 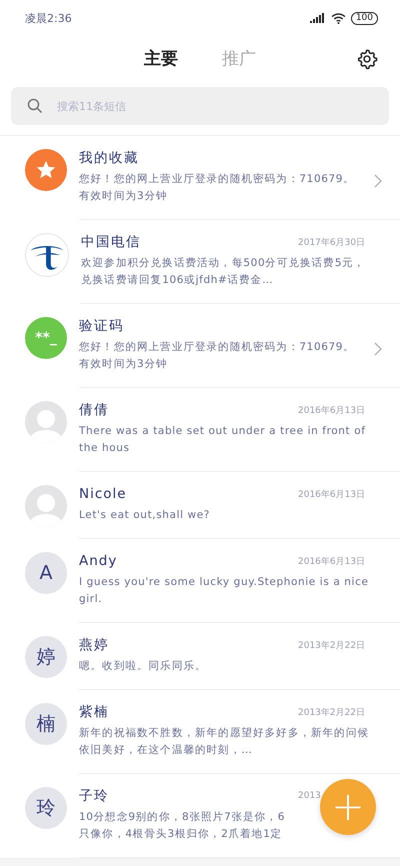 I want to click on letter-avatar: 楠, so click(x=46, y=724).